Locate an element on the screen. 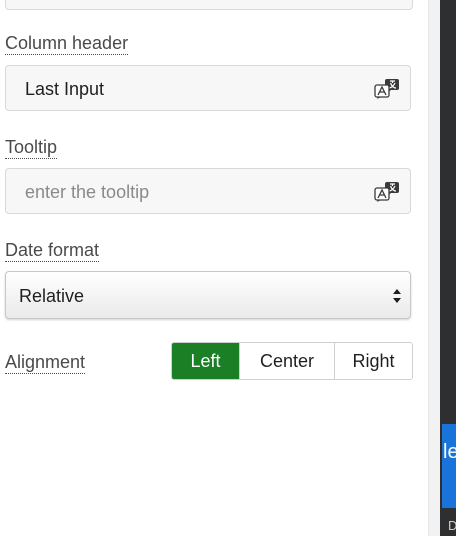 The height and width of the screenshot is (536, 456). tooltip-label: Tooltip is located at coordinates (31, 148).